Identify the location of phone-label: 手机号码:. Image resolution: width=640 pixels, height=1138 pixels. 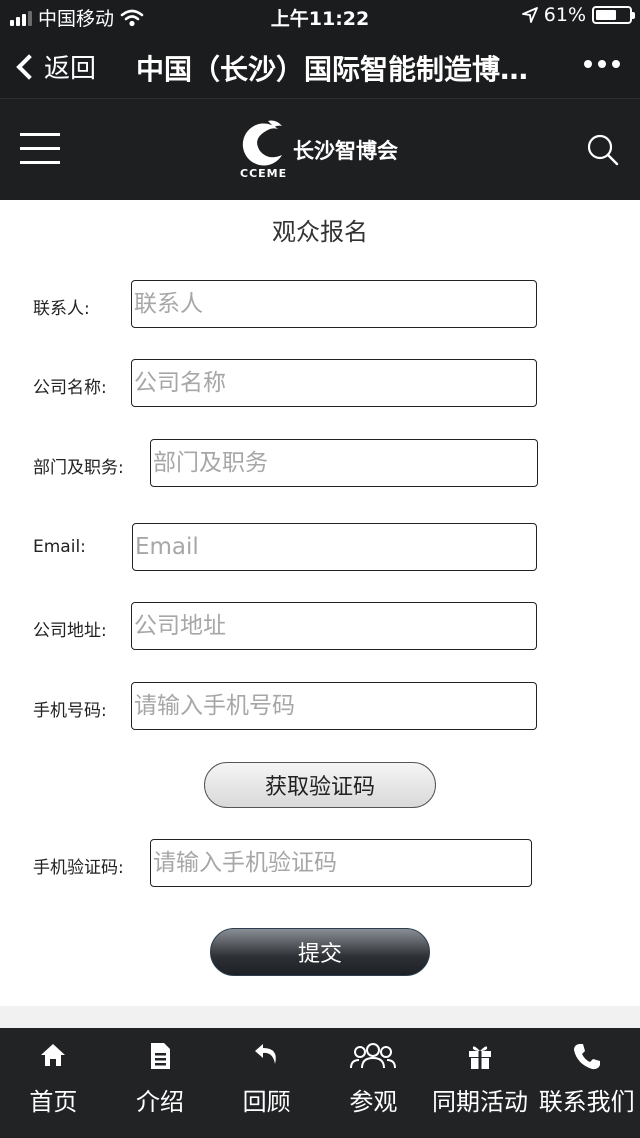
(70, 711).